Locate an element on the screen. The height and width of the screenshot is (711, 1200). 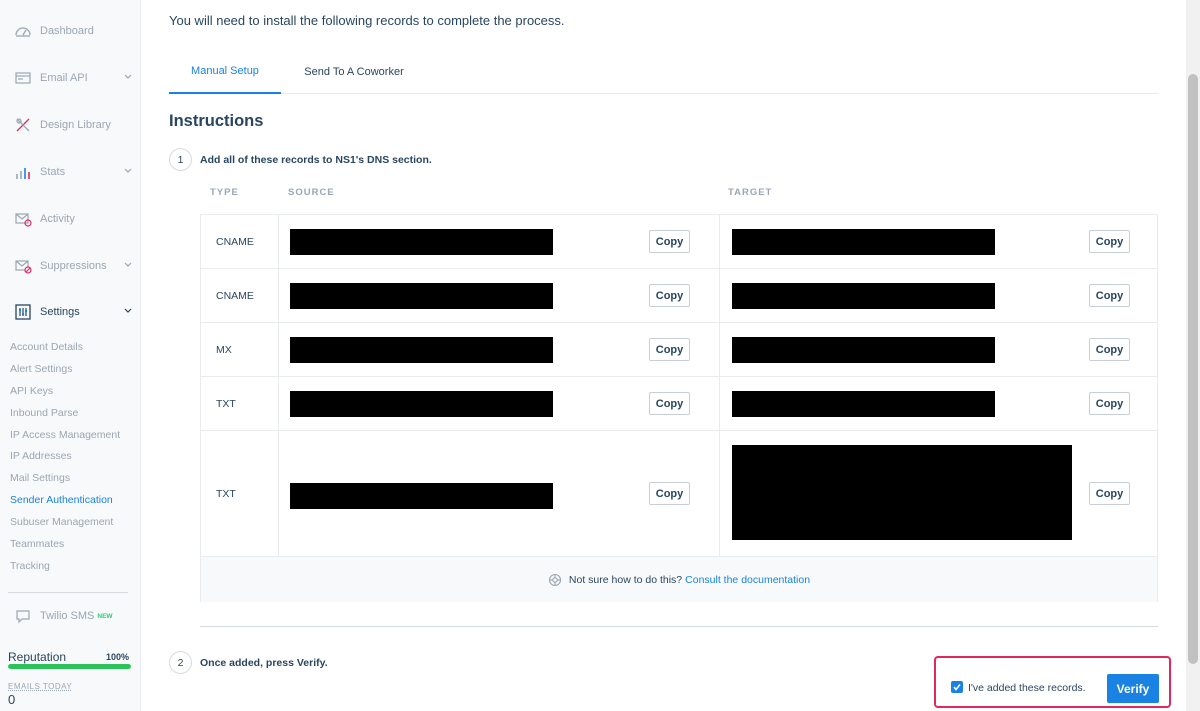
nav-dashboard: Dashboard is located at coordinates (70, 31).